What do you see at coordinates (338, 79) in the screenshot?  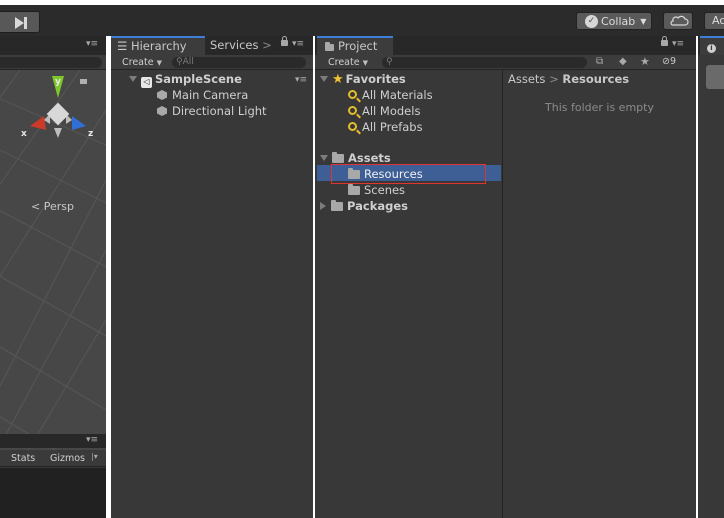 I see `star-icon: ★` at bounding box center [338, 79].